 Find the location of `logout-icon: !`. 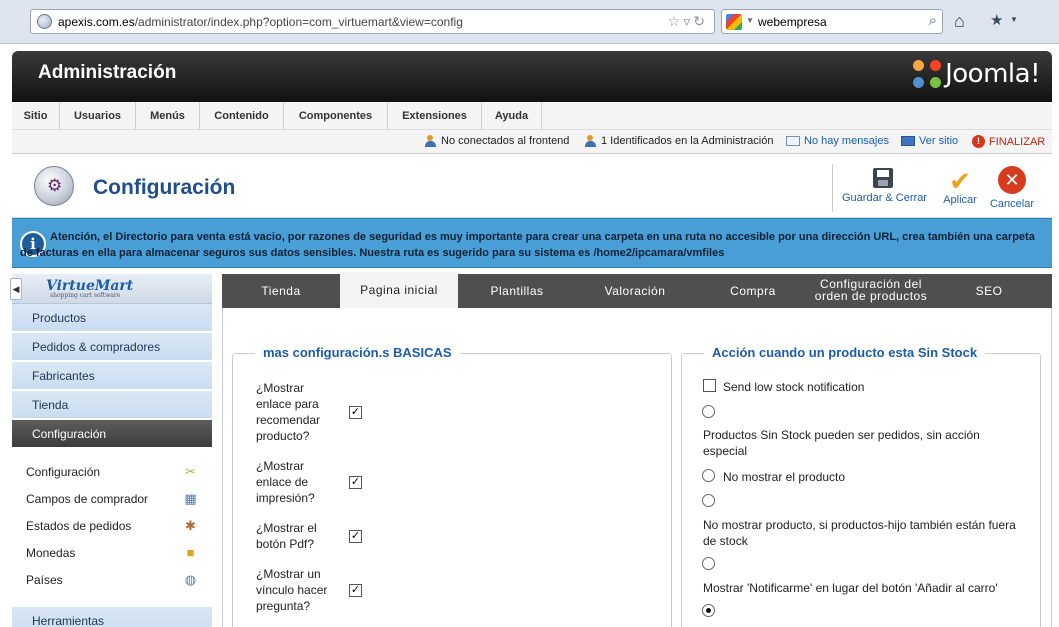

logout-icon: ! is located at coordinates (978, 141).